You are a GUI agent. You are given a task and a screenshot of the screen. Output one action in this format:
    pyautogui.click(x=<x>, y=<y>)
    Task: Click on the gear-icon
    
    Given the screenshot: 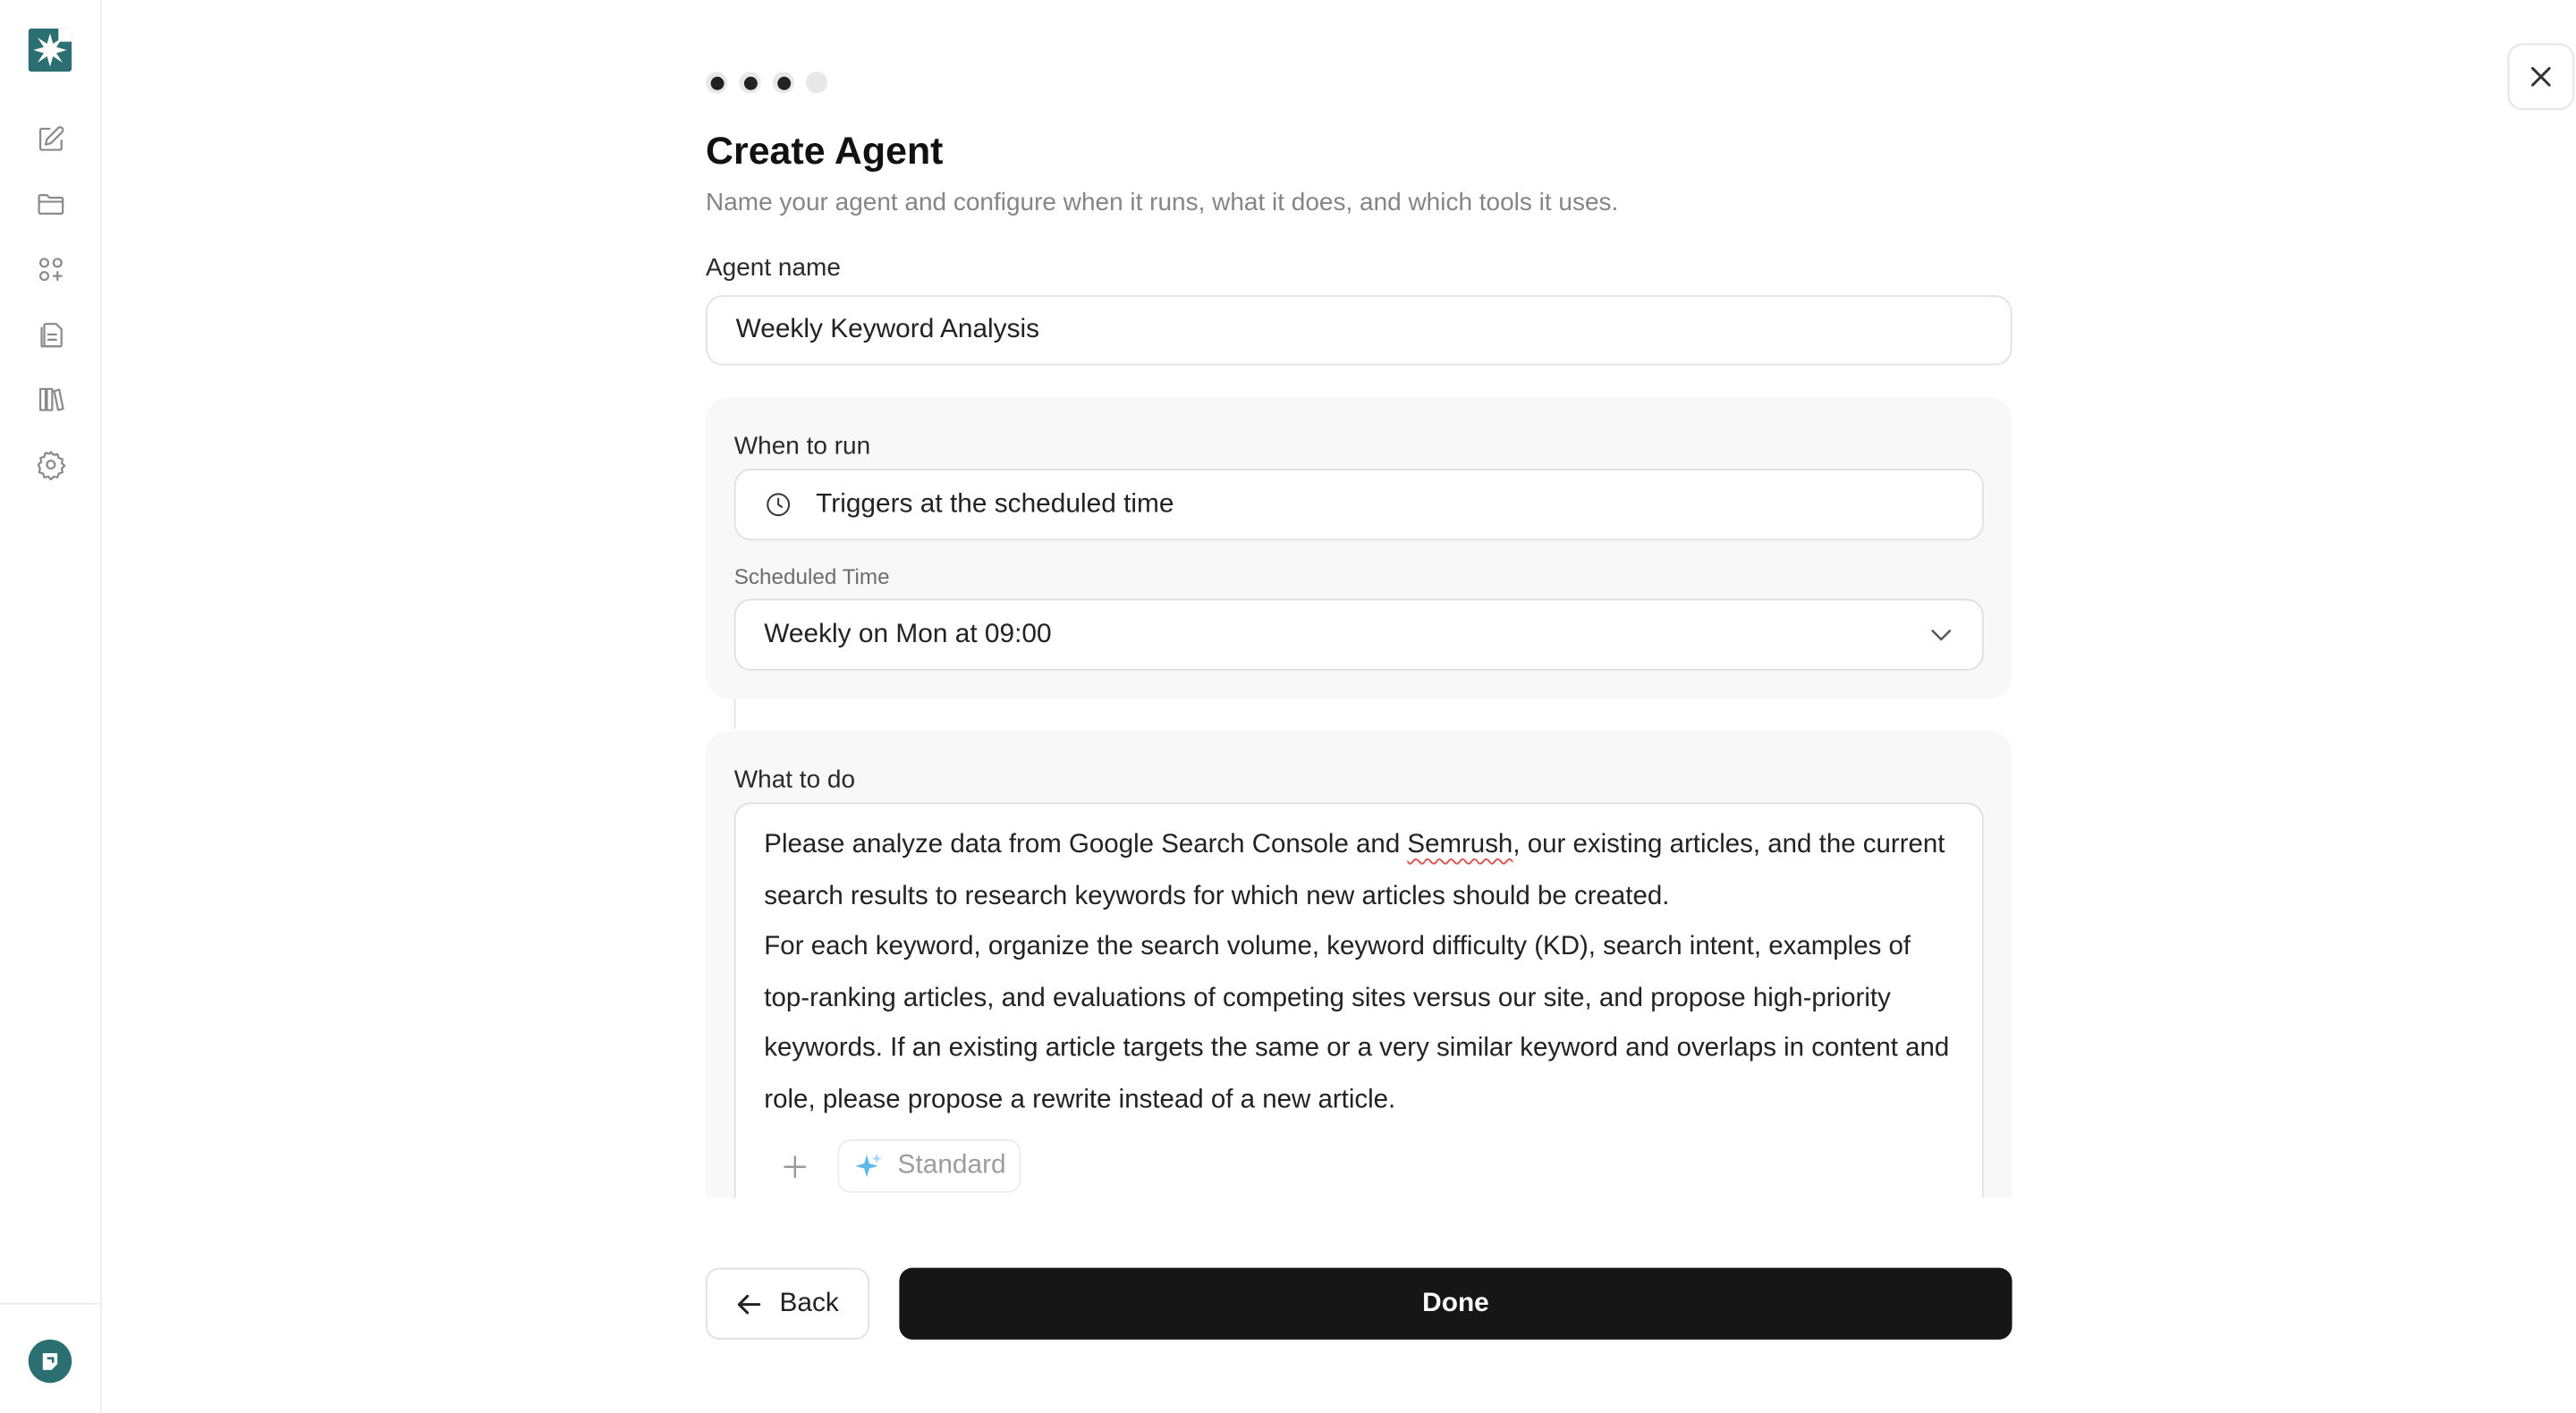 What is the action you would take?
    pyautogui.click(x=50, y=464)
    